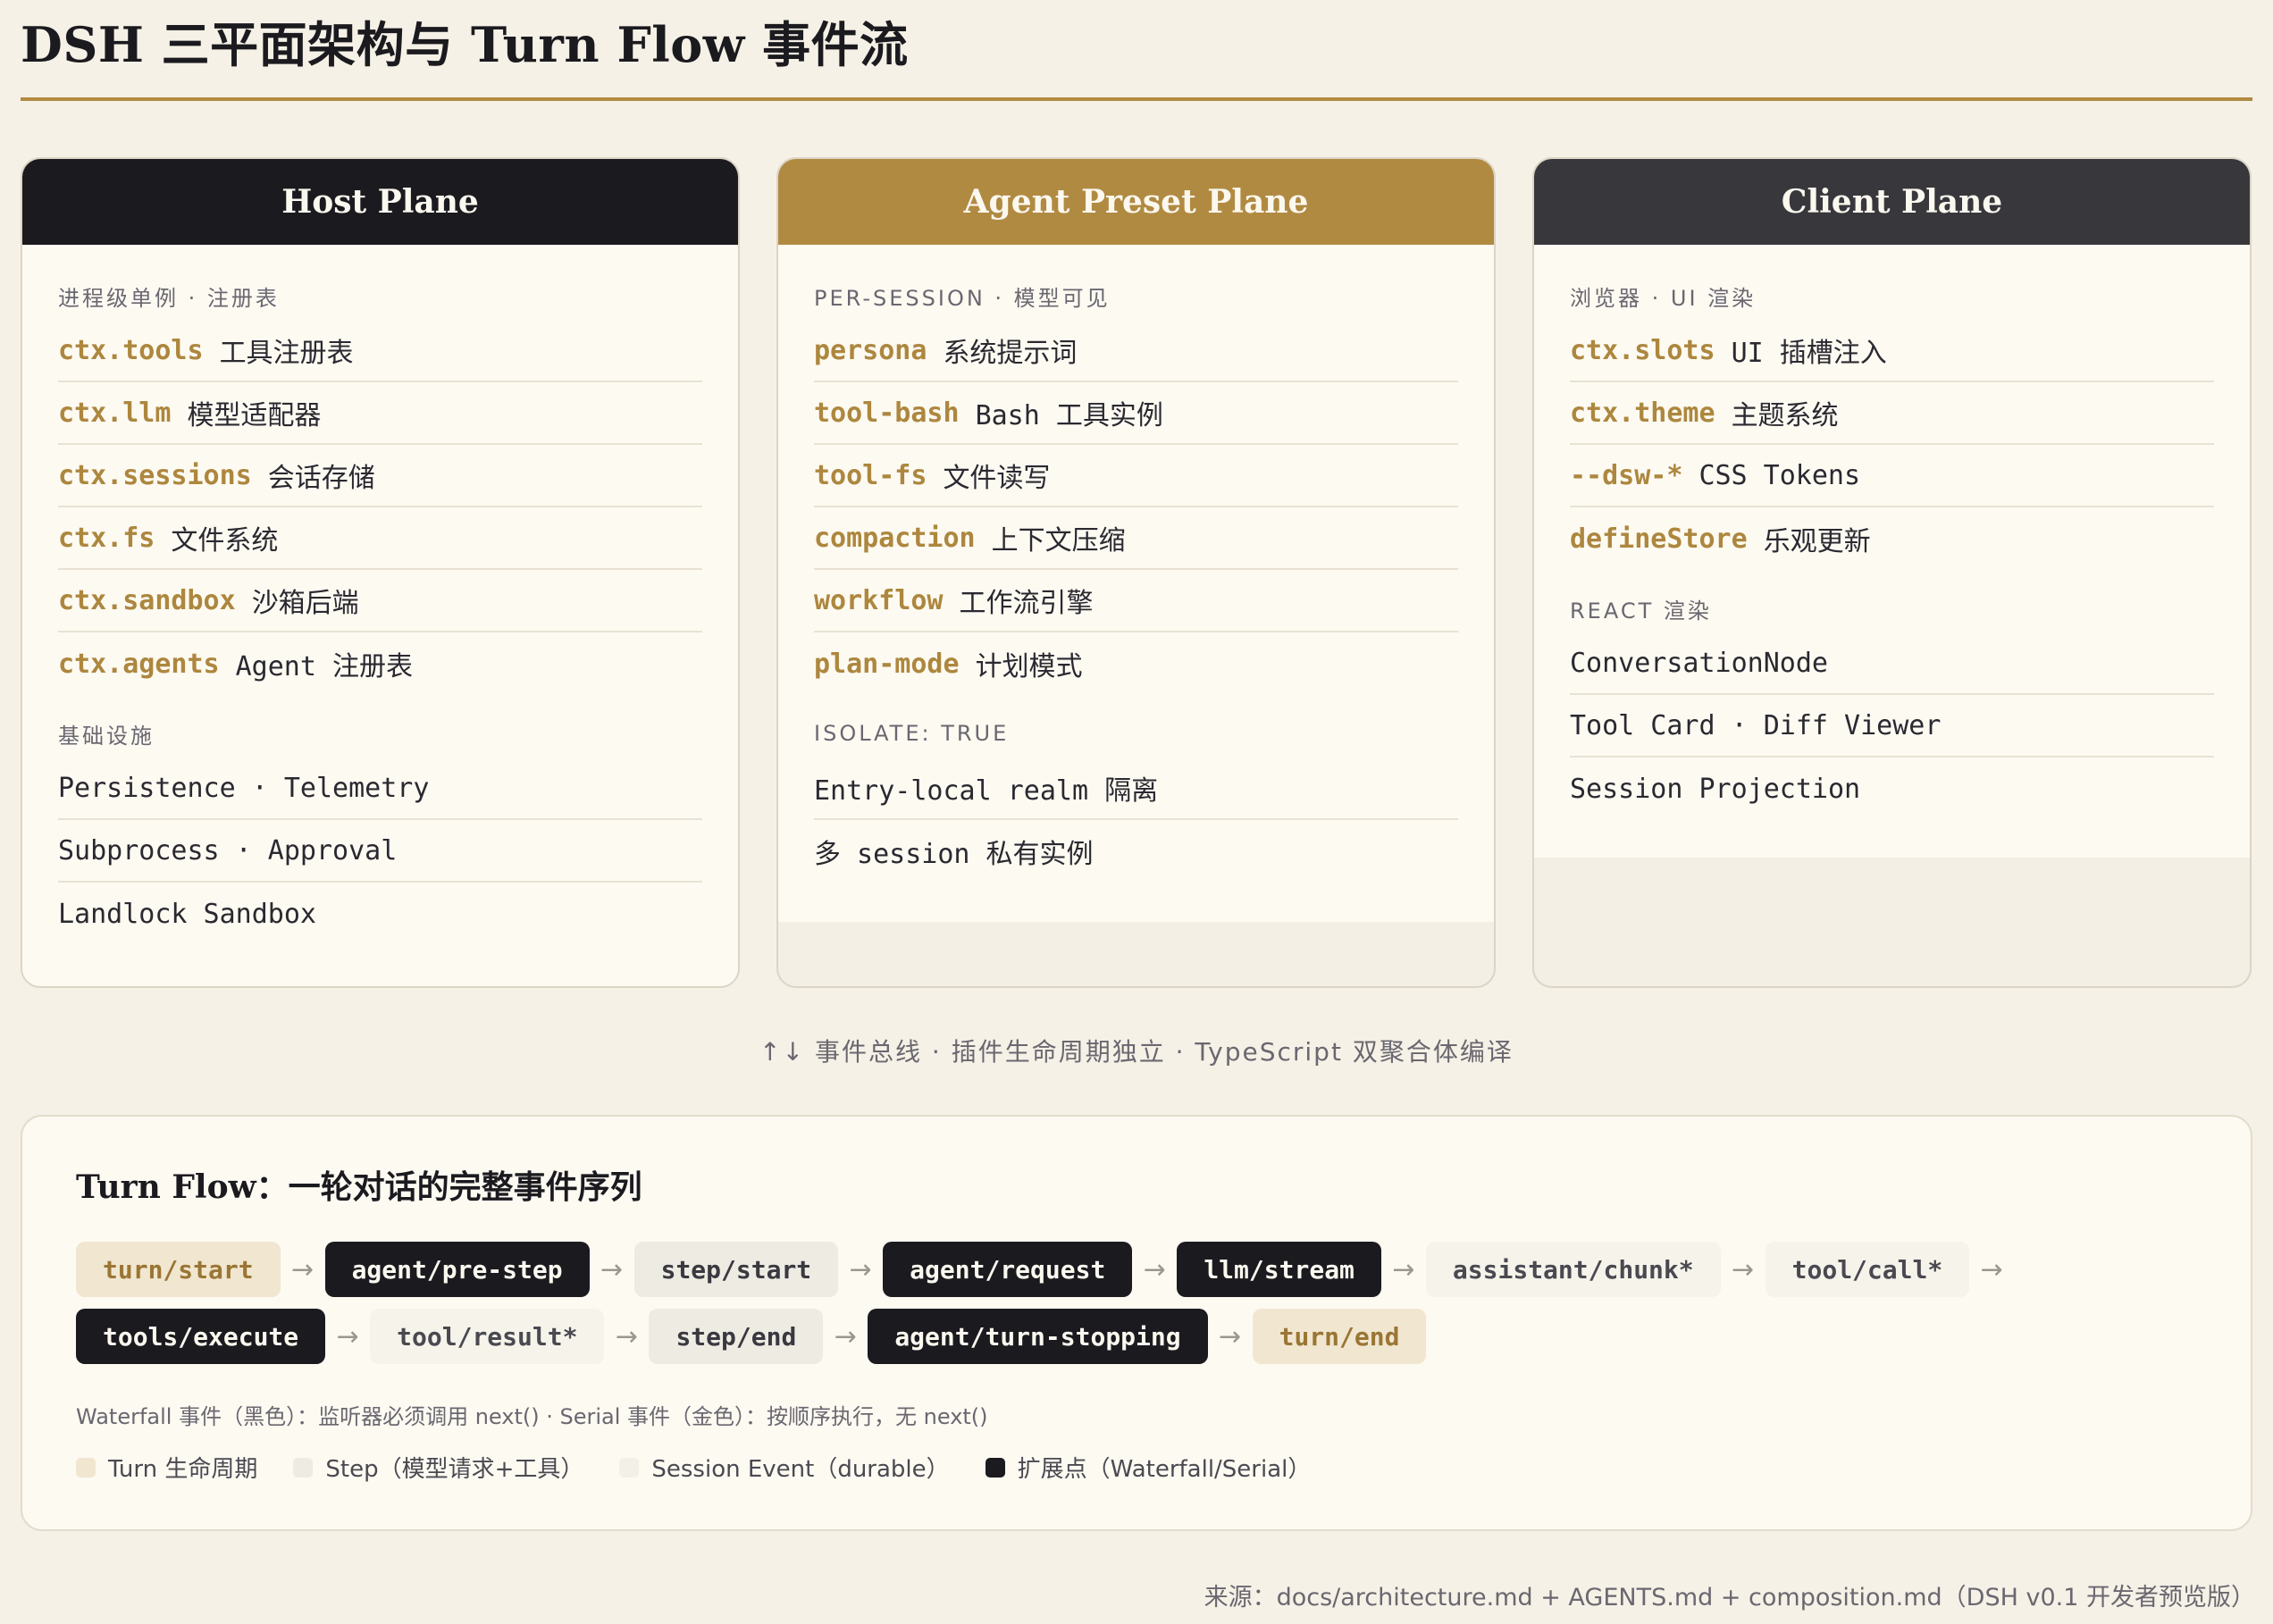  I want to click on item-desc: 上下文压缩, so click(1058, 541).